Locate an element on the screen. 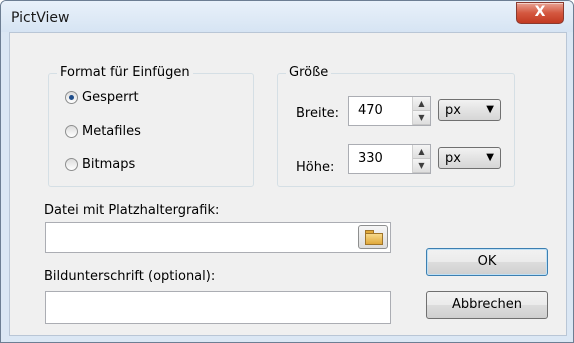  size-group: Größe Breite: 470 ▲ ▼ px ▼ Höhe: 330 ▲ ▼ is located at coordinates (396, 126).